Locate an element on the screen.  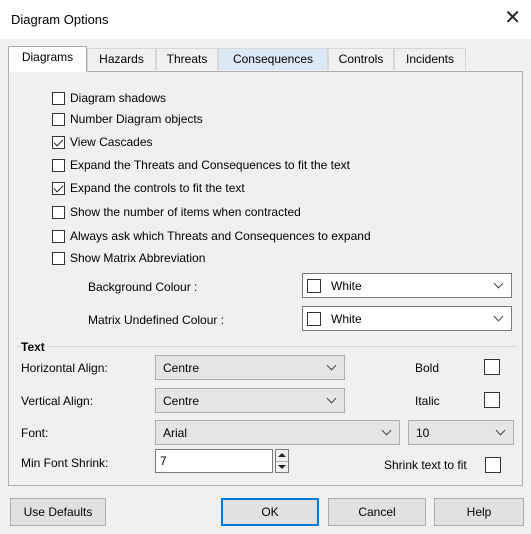
ok-button: OK is located at coordinates (270, 512).